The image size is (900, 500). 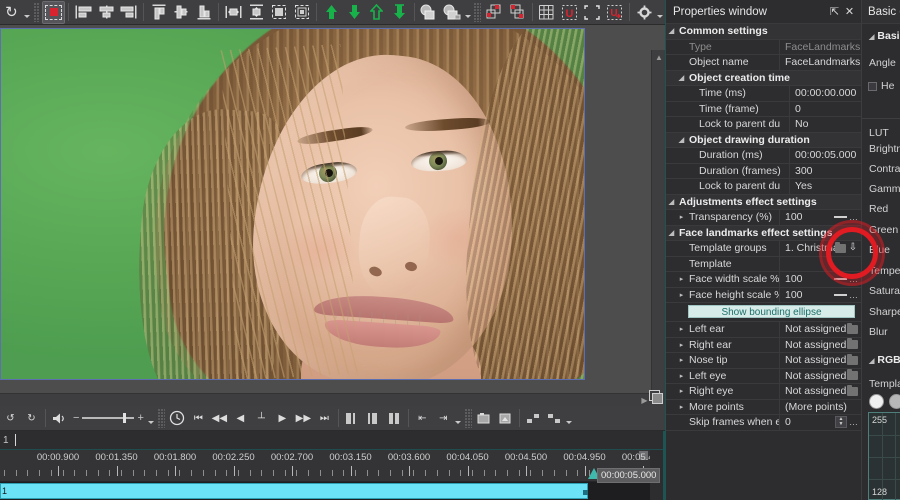 I want to click on loop-end-button: ↻, so click(x=31, y=418).